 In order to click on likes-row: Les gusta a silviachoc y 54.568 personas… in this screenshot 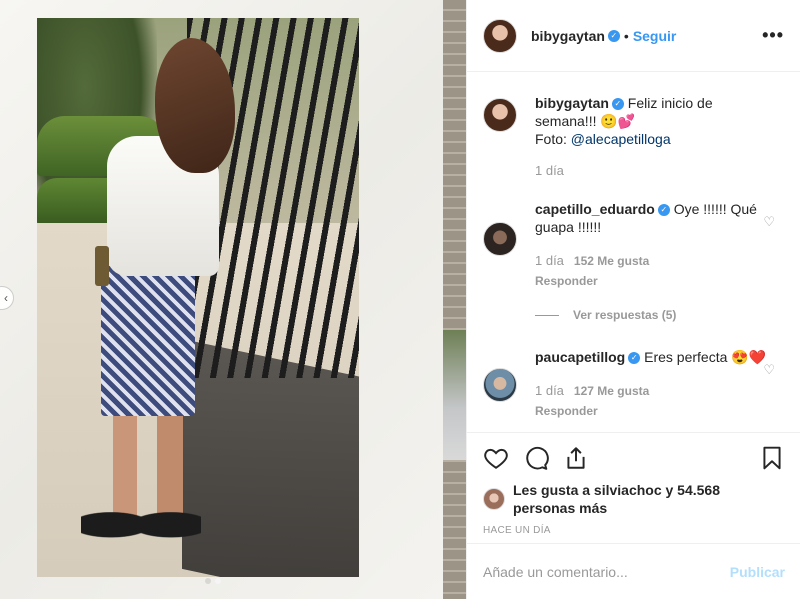, I will do `click(634, 499)`.